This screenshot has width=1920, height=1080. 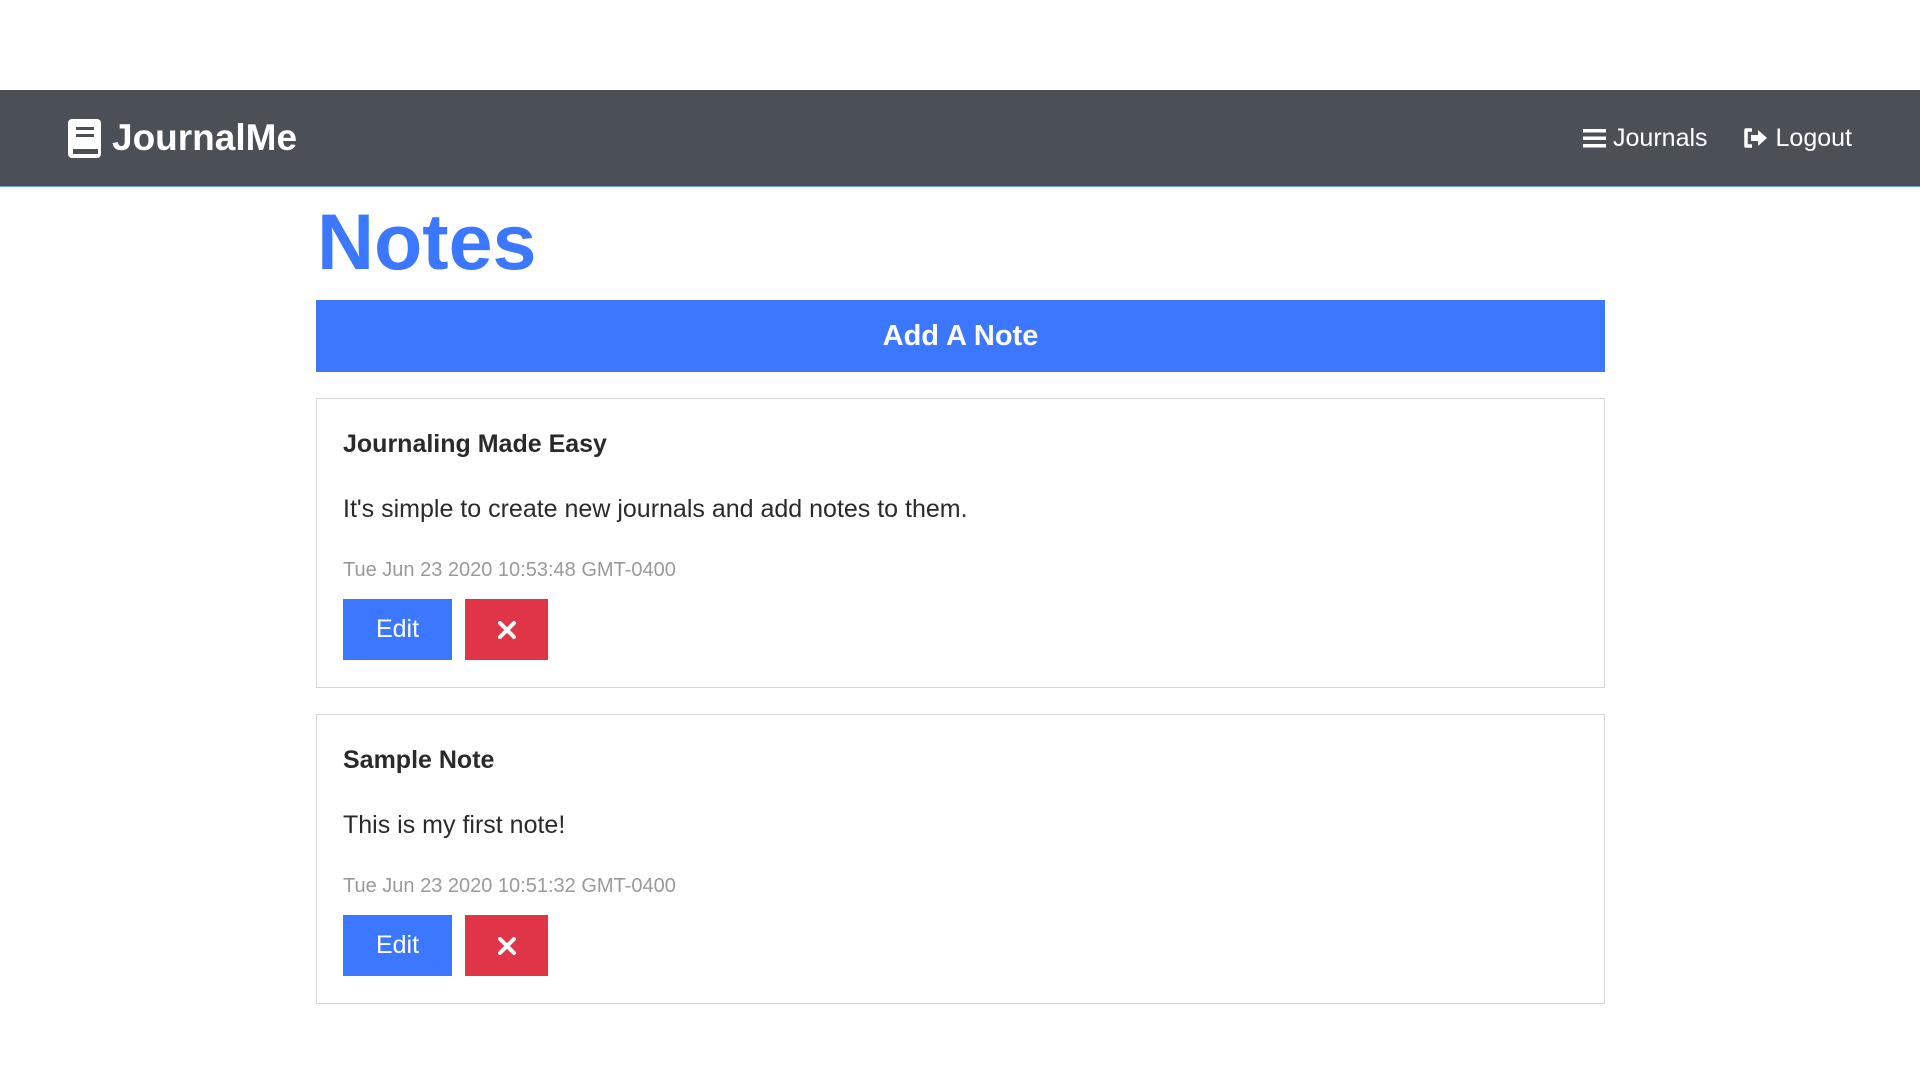 I want to click on brand-name: JournalMe, so click(x=205, y=137).